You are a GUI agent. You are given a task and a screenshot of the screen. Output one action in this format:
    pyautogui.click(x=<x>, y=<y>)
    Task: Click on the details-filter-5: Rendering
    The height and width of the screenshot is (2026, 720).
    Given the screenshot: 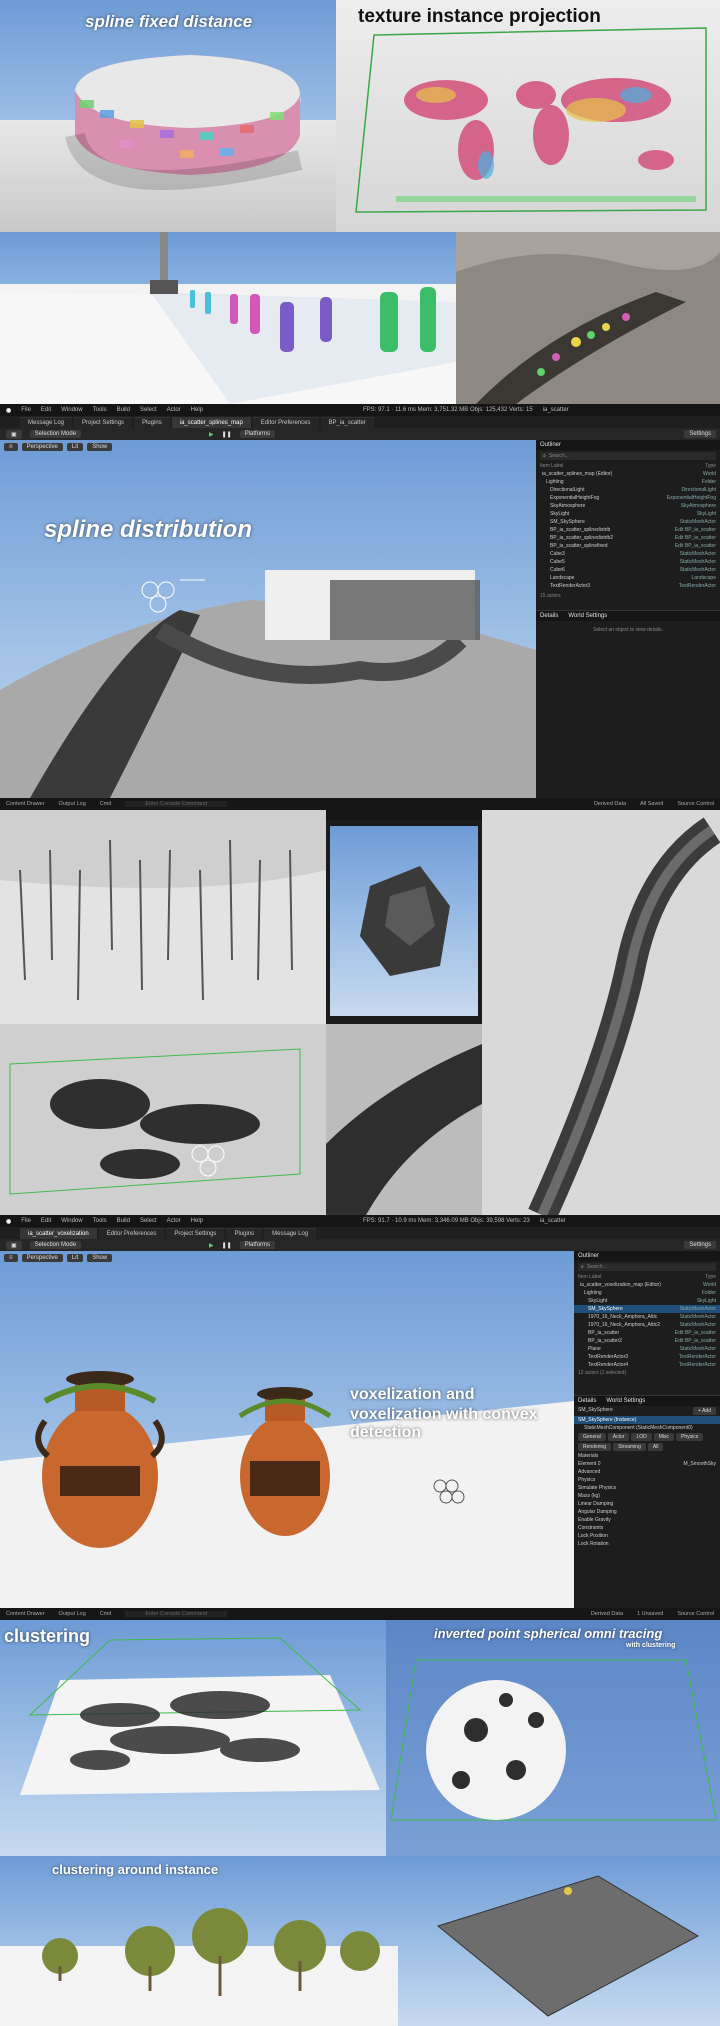 What is the action you would take?
    pyautogui.click(x=595, y=1447)
    